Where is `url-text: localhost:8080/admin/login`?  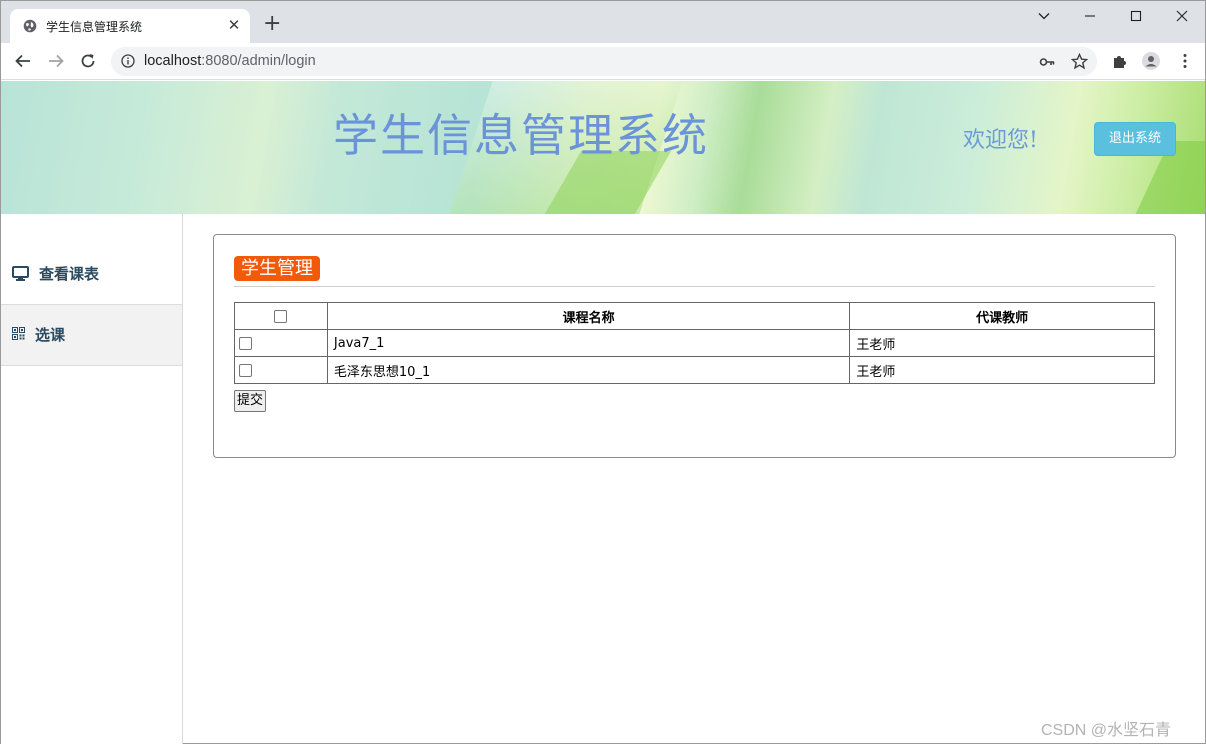
url-text: localhost:8080/admin/login is located at coordinates (230, 61).